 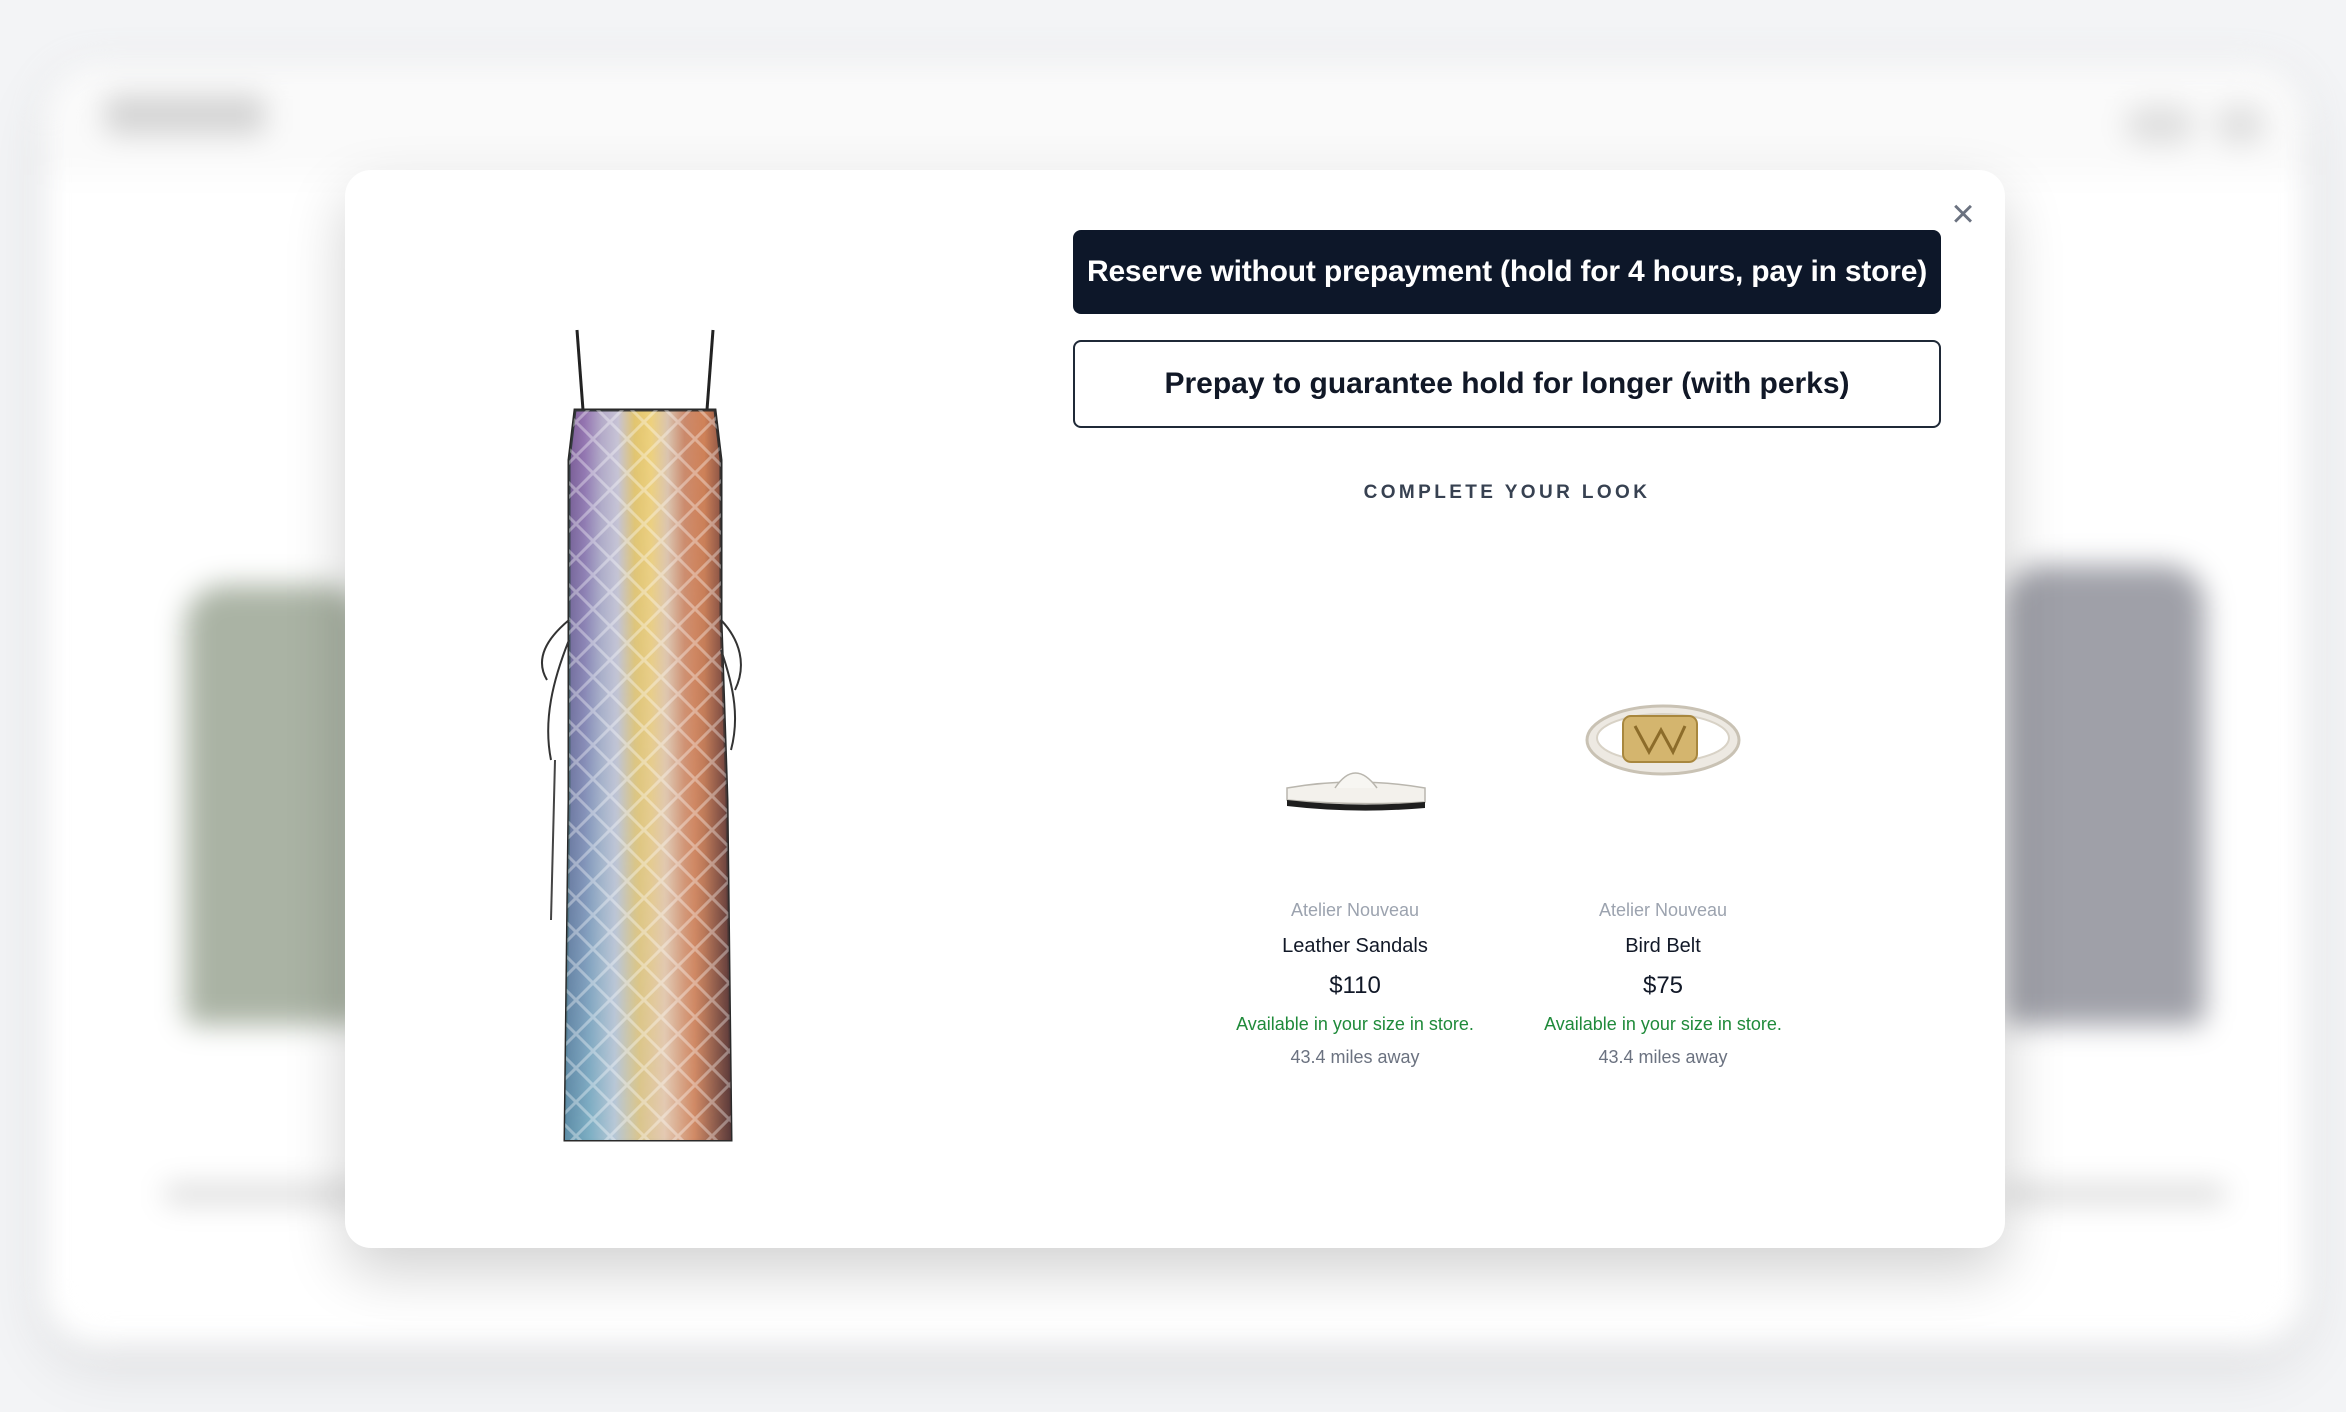 What do you see at coordinates (1507, 492) in the screenshot?
I see `complete-your-look-heading: COMPLETE YOUR LOOK` at bounding box center [1507, 492].